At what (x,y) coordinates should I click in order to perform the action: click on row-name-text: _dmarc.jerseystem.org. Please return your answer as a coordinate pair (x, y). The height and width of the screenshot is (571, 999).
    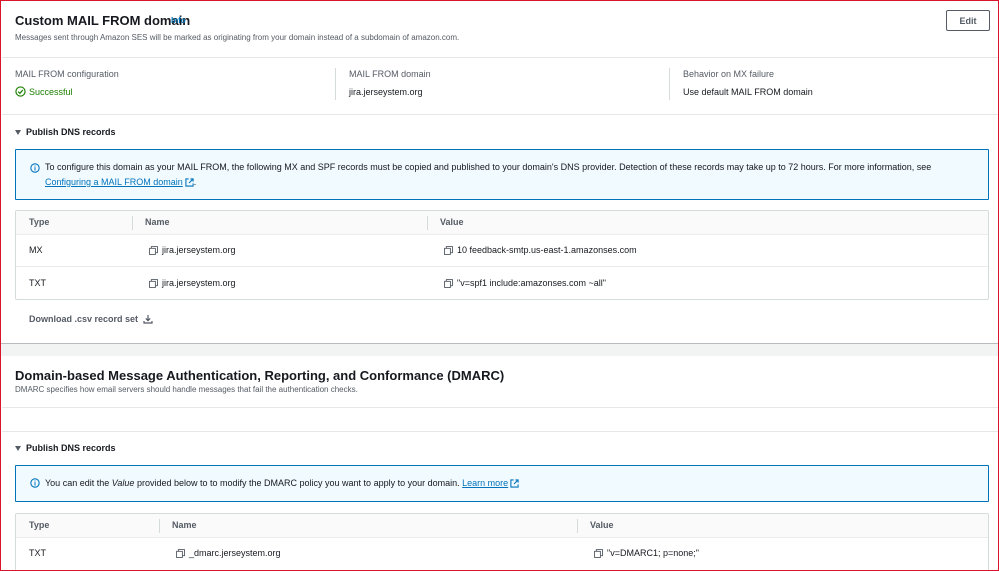
    Looking at the image, I should click on (235, 553).